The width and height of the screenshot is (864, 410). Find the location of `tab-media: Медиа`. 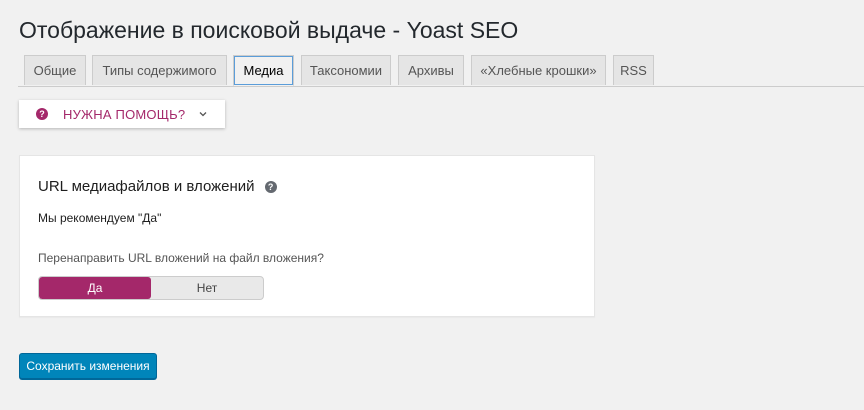

tab-media: Медиа is located at coordinates (263, 70).